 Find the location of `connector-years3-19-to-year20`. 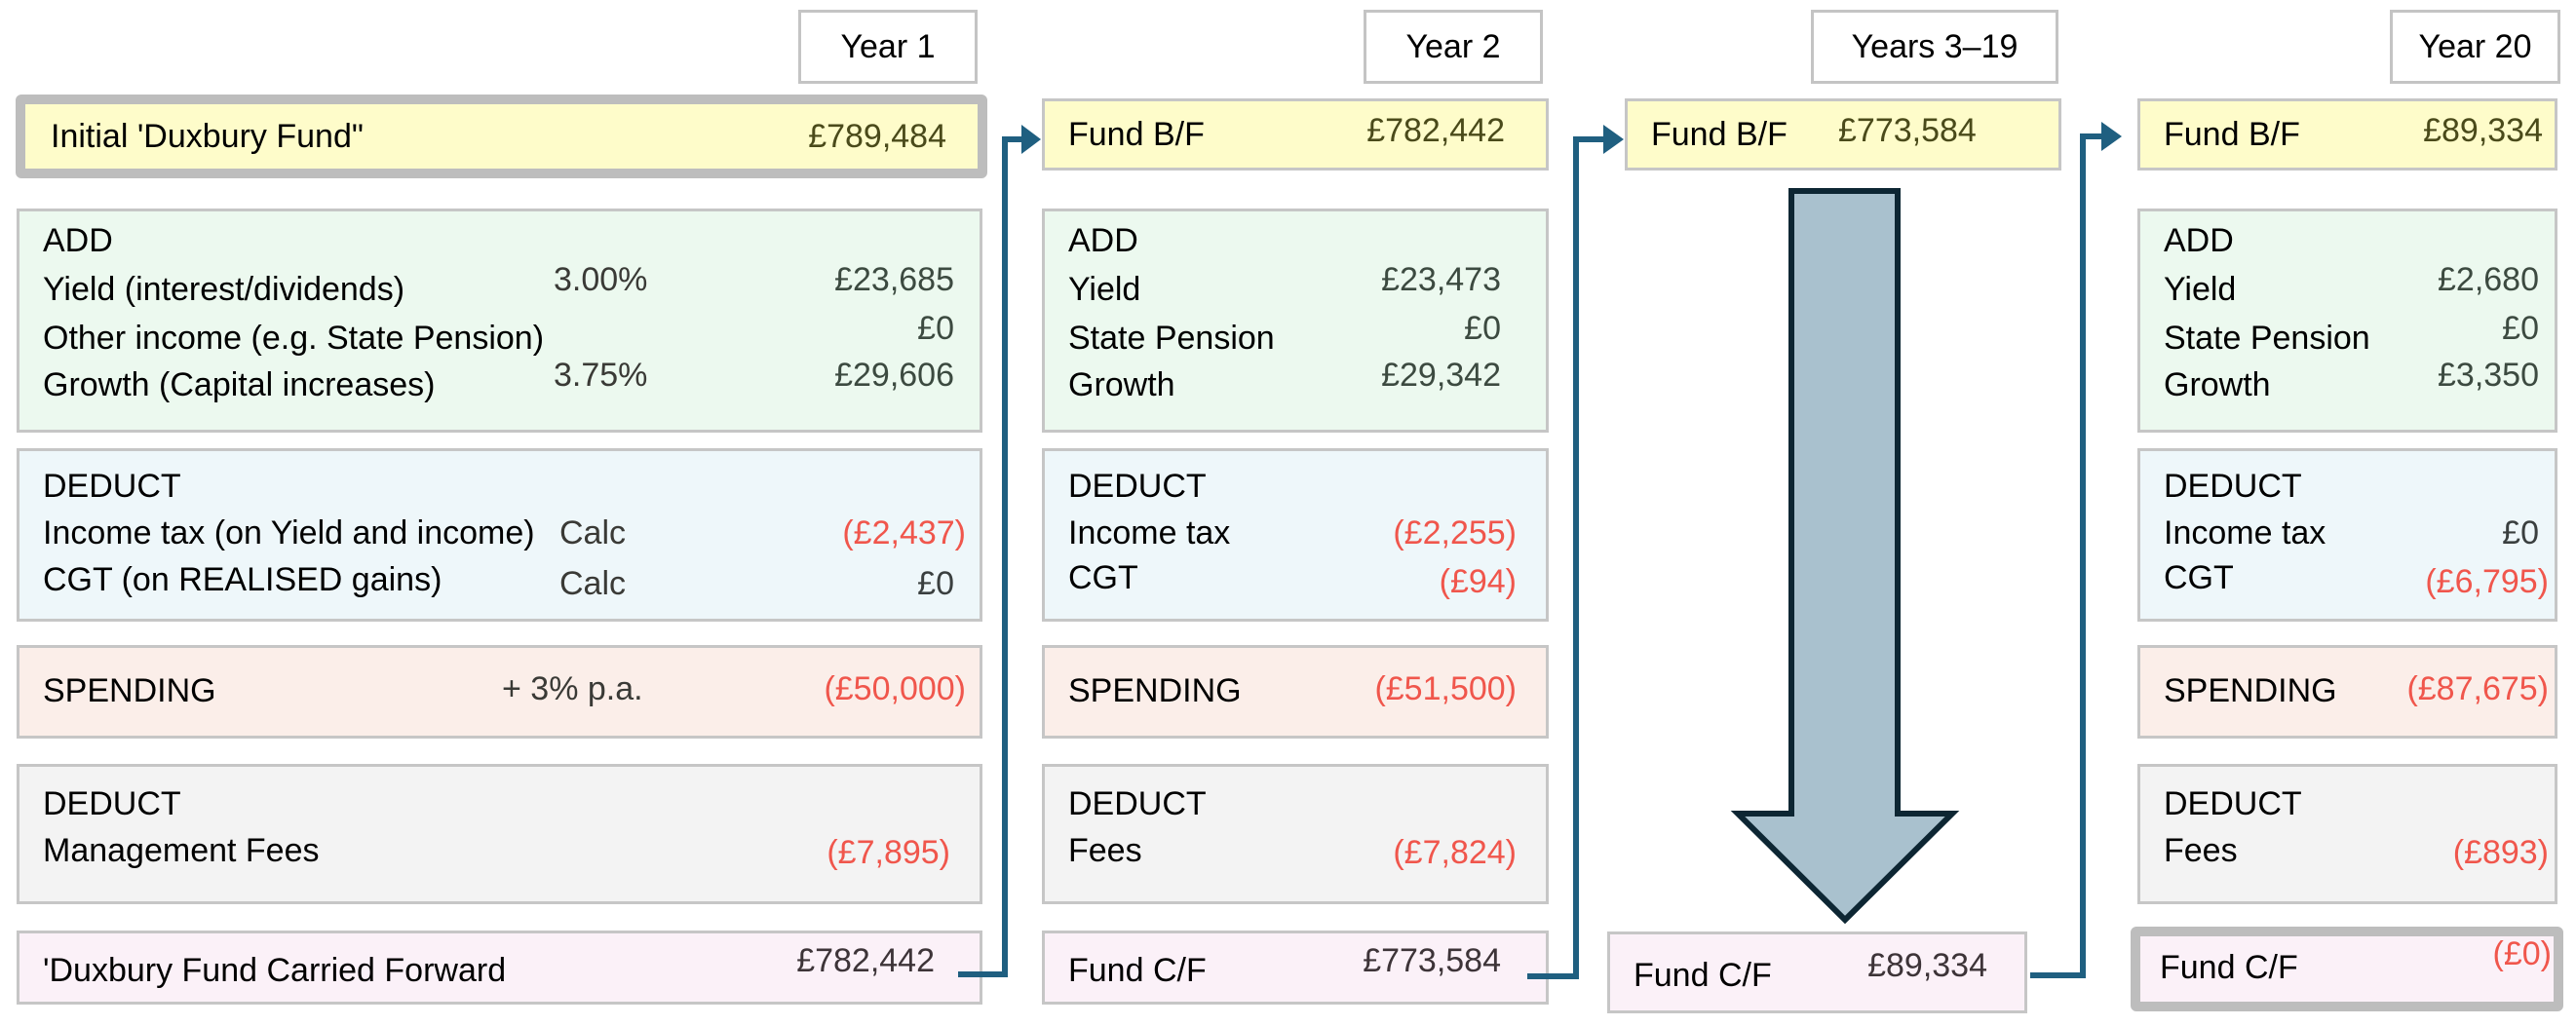

connector-years3-19-to-year20 is located at coordinates (2076, 550).